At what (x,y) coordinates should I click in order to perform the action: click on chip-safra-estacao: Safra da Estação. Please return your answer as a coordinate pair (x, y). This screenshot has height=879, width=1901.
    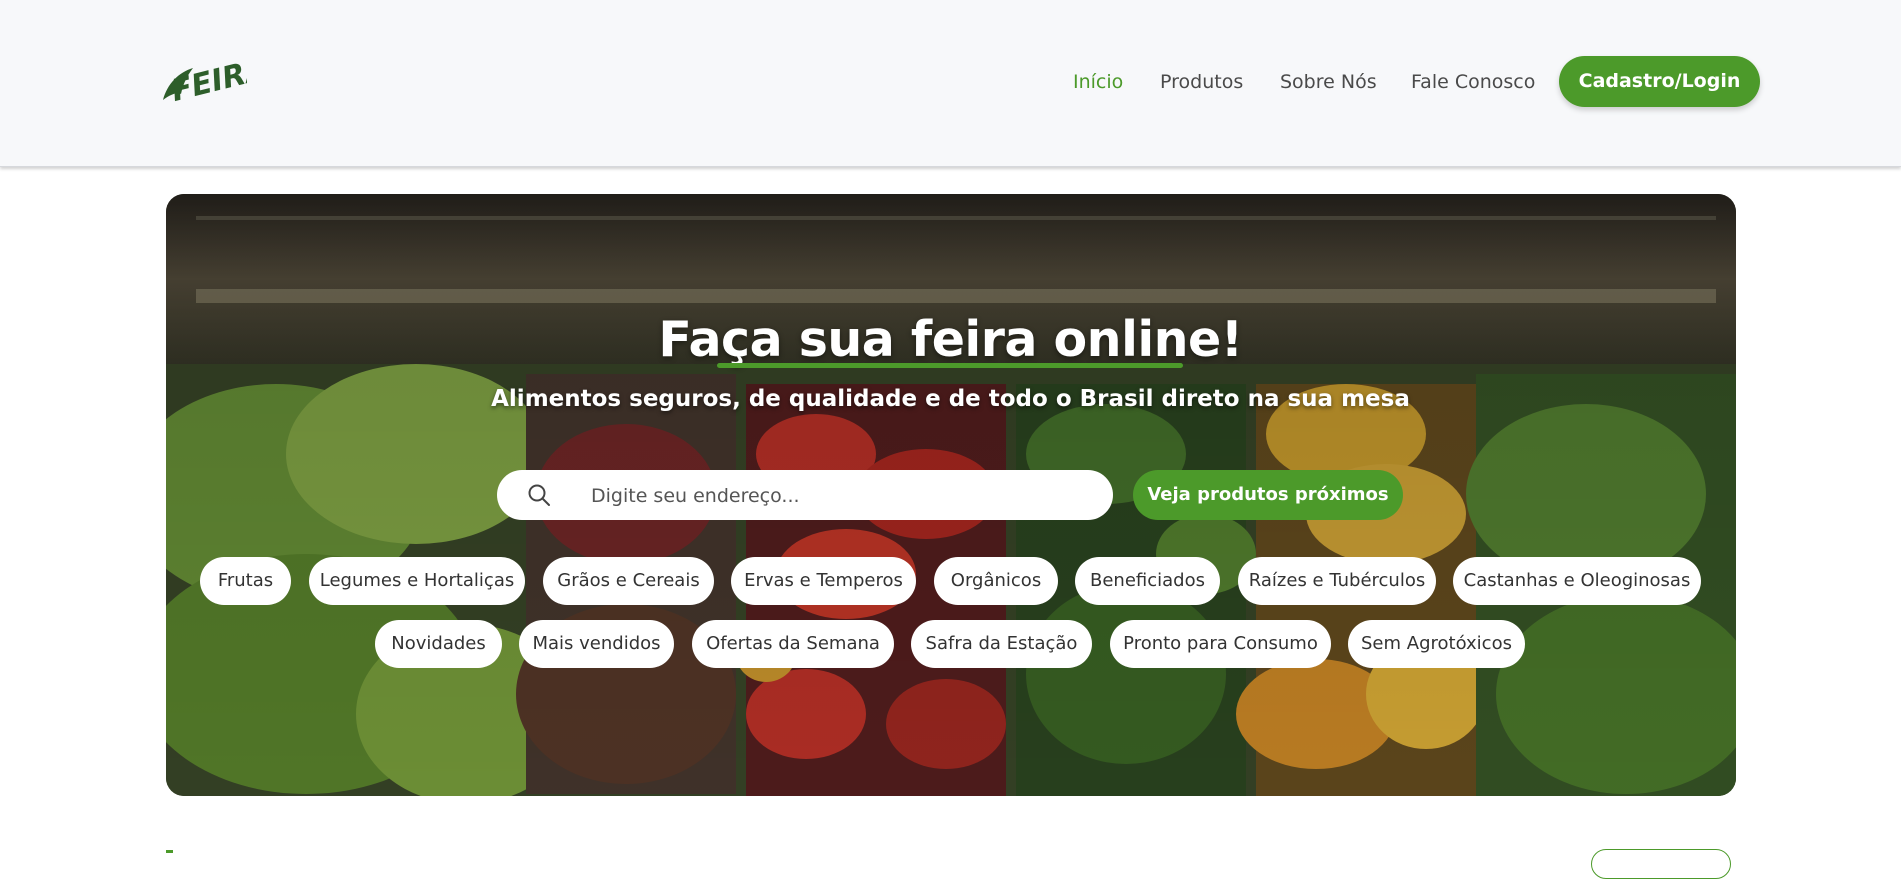
    Looking at the image, I should click on (1001, 644).